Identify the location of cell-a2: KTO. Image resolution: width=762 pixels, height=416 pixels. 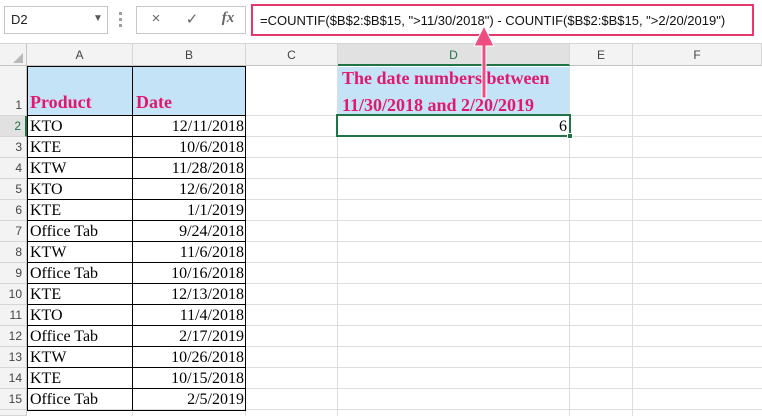
(80, 127).